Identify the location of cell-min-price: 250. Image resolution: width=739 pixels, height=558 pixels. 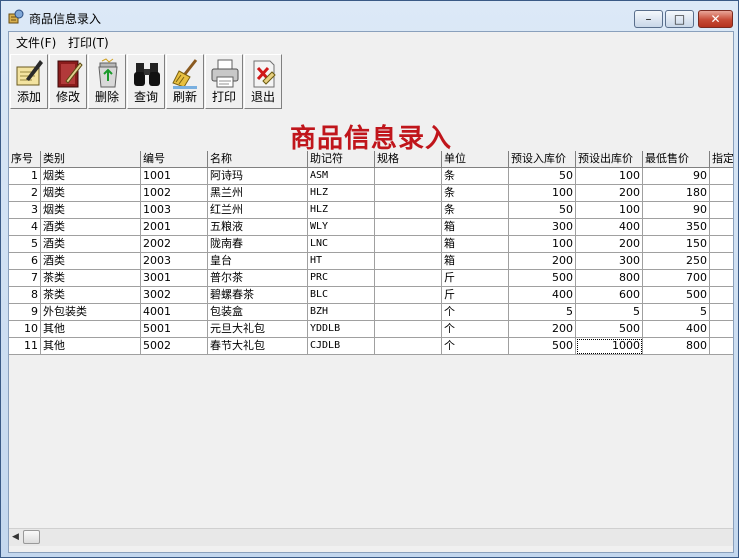
(676, 261).